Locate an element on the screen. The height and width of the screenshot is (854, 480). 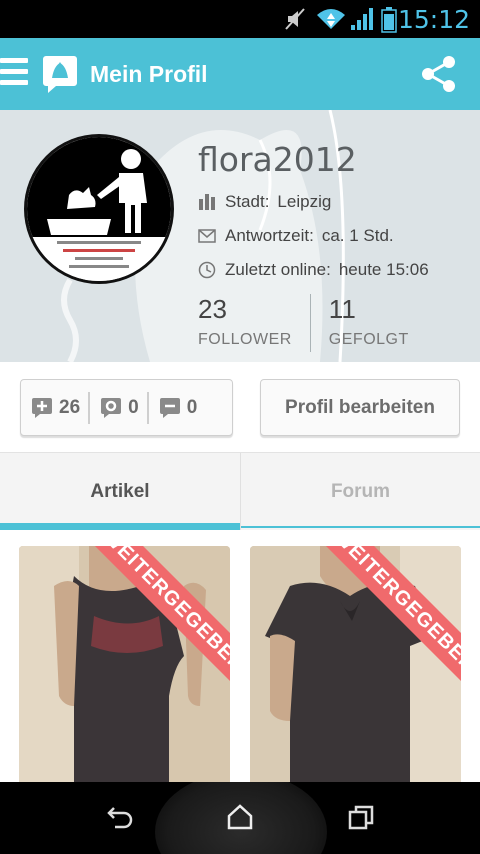
minus-bubble-icon is located at coordinates (169, 407).